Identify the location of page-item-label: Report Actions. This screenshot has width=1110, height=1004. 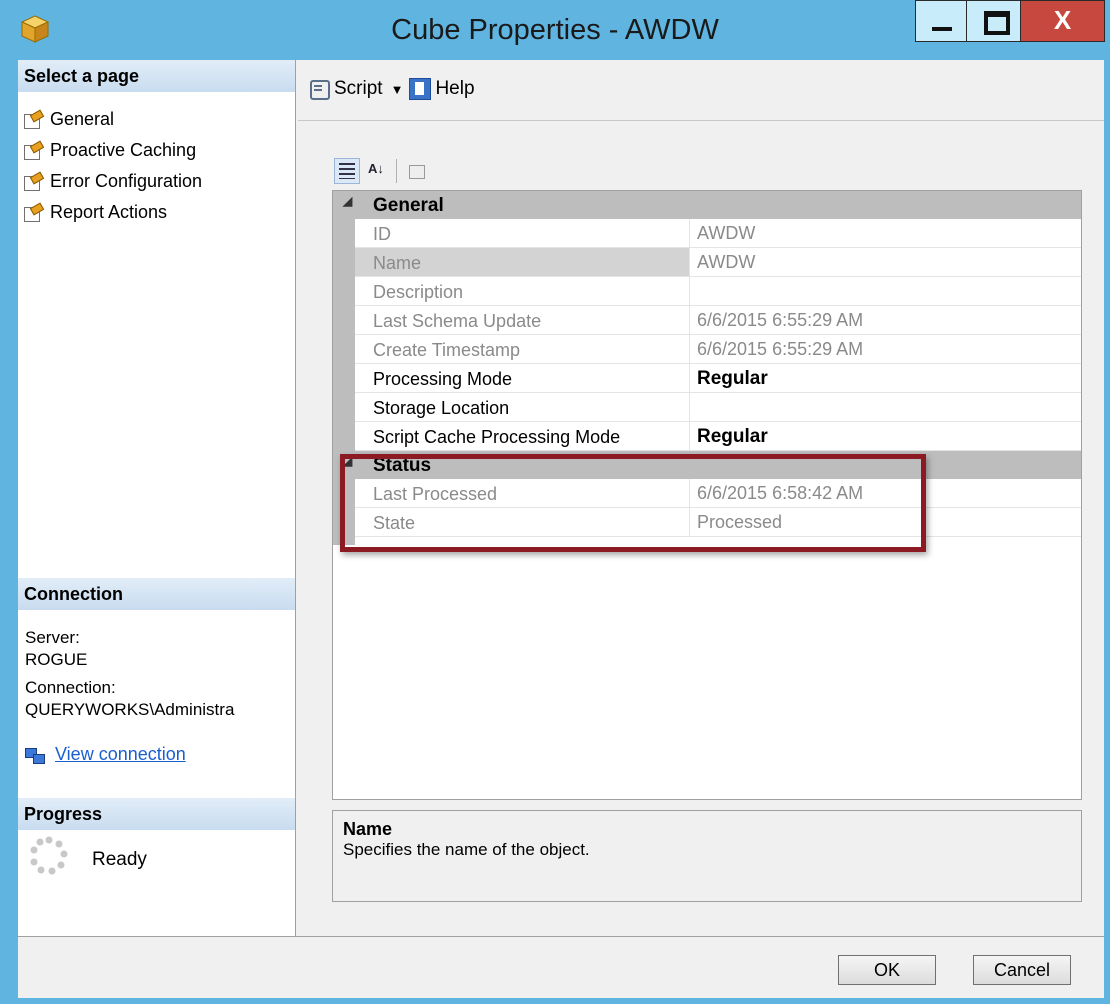
(109, 212).